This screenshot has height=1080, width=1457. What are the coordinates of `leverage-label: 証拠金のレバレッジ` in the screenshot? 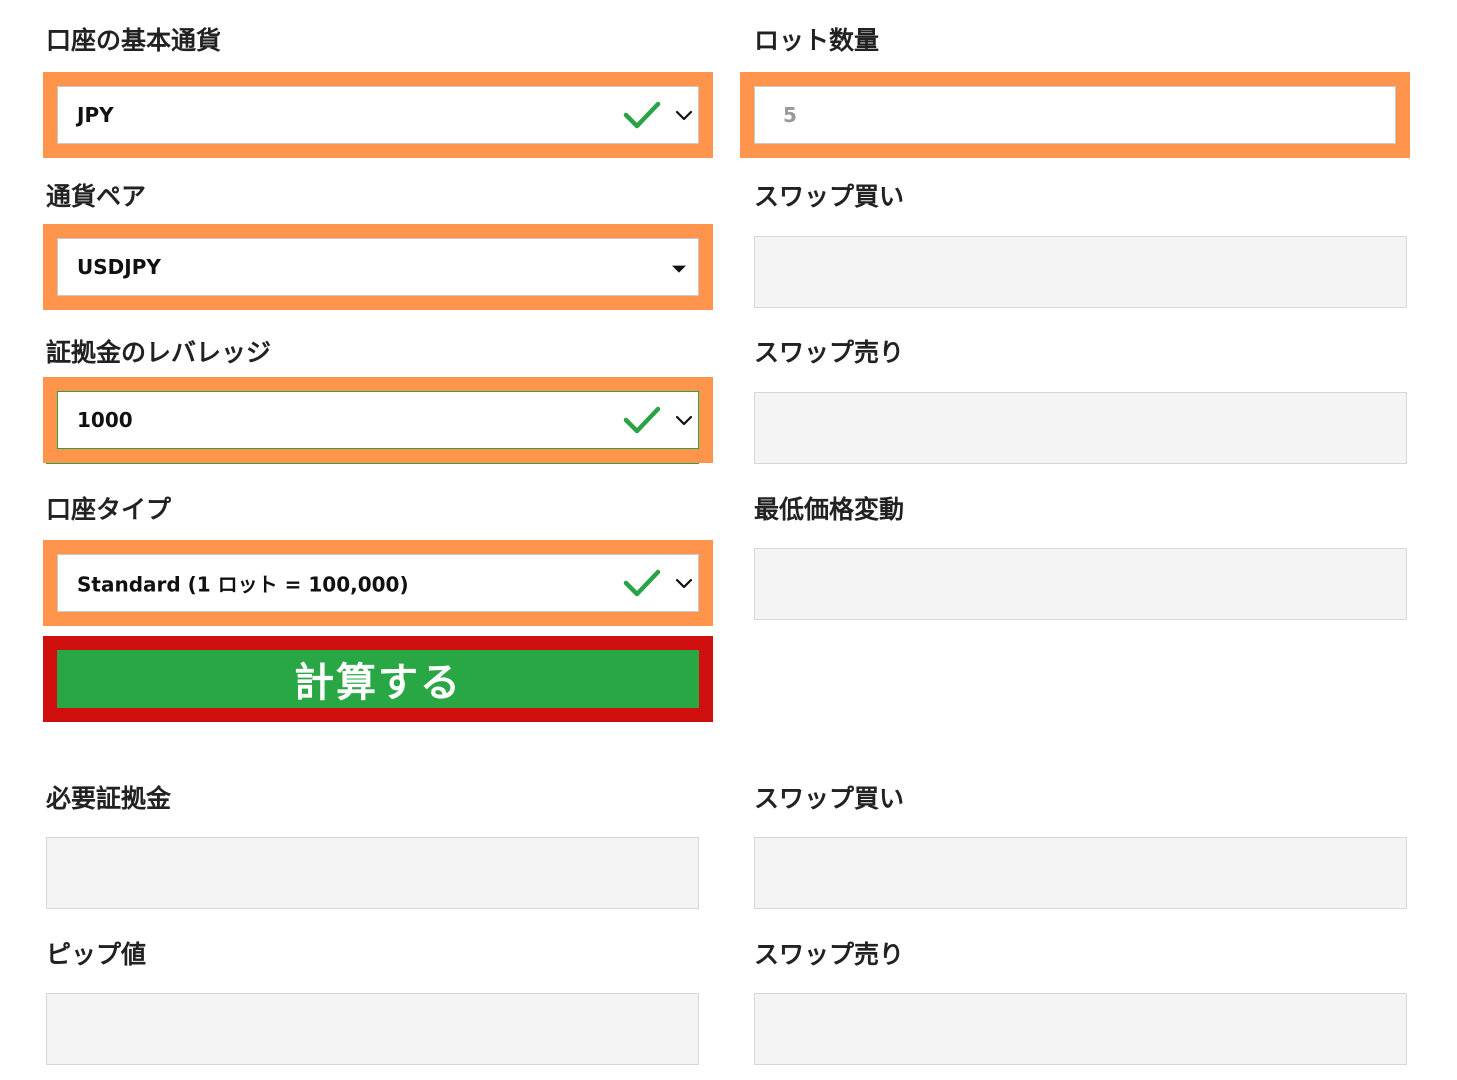 It's located at (159, 352).